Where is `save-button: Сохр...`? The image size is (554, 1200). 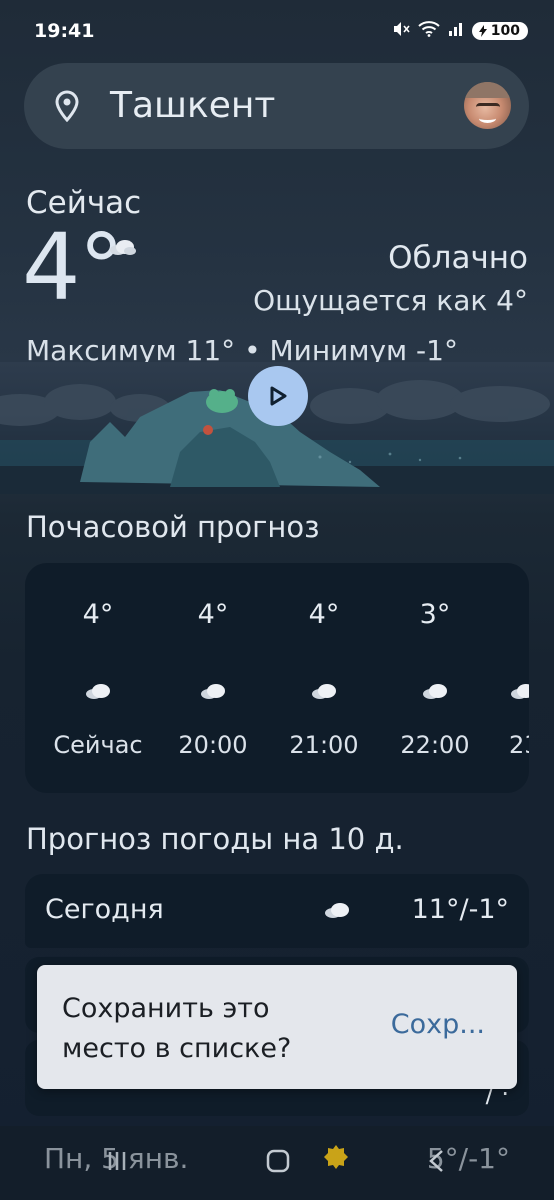
save-button: Сохр... is located at coordinates (438, 1024).